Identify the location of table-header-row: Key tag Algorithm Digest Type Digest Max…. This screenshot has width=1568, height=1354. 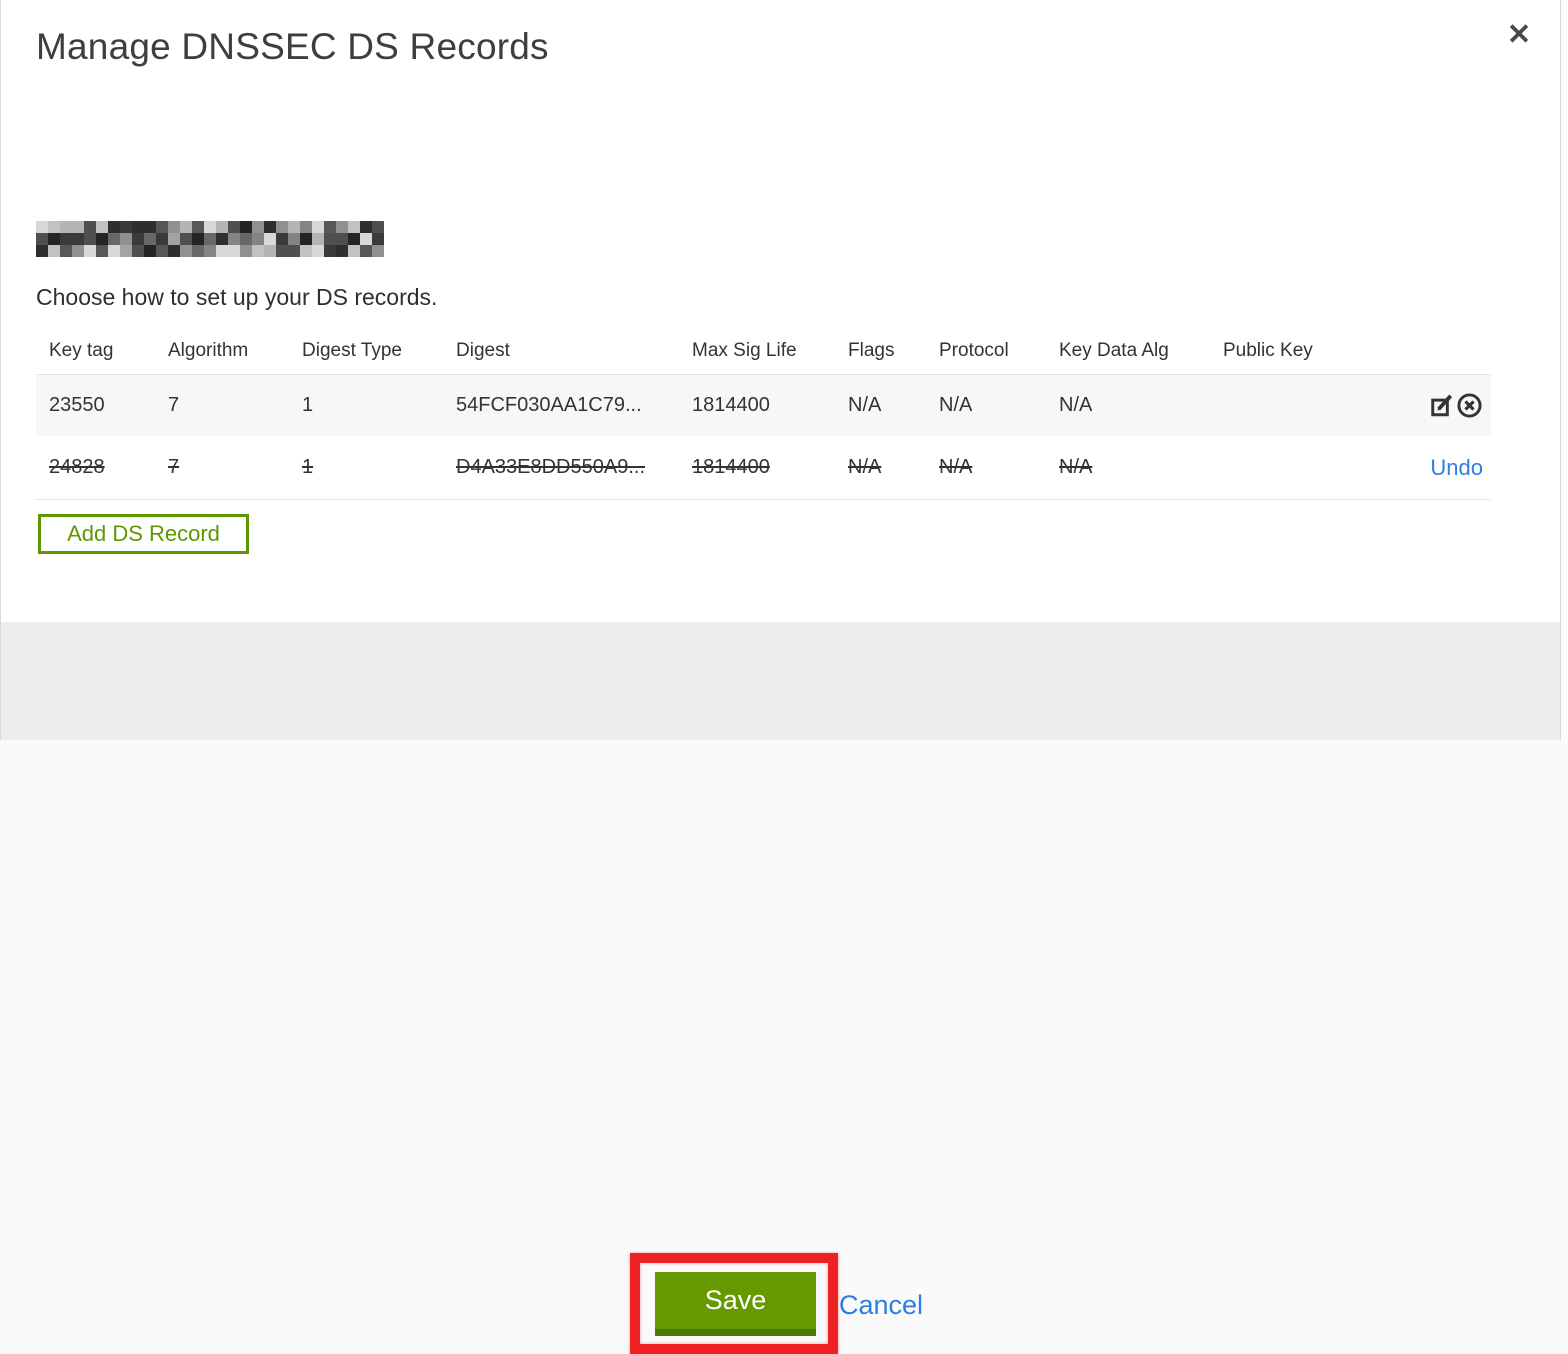
(763, 351).